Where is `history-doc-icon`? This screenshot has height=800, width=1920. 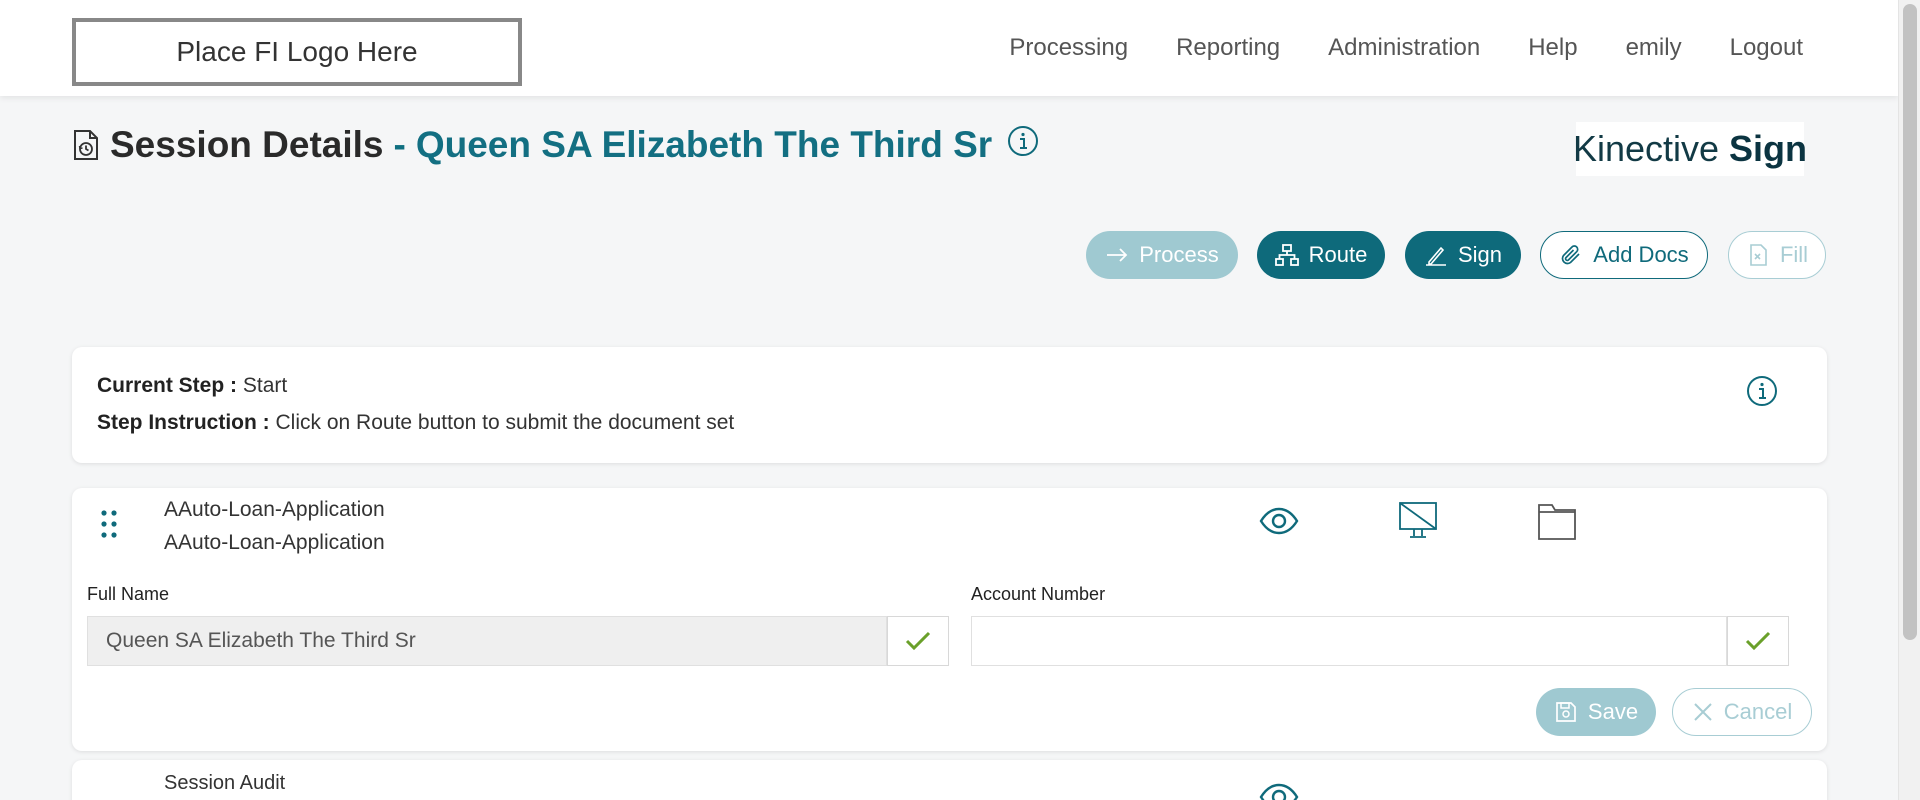 history-doc-icon is located at coordinates (86, 145).